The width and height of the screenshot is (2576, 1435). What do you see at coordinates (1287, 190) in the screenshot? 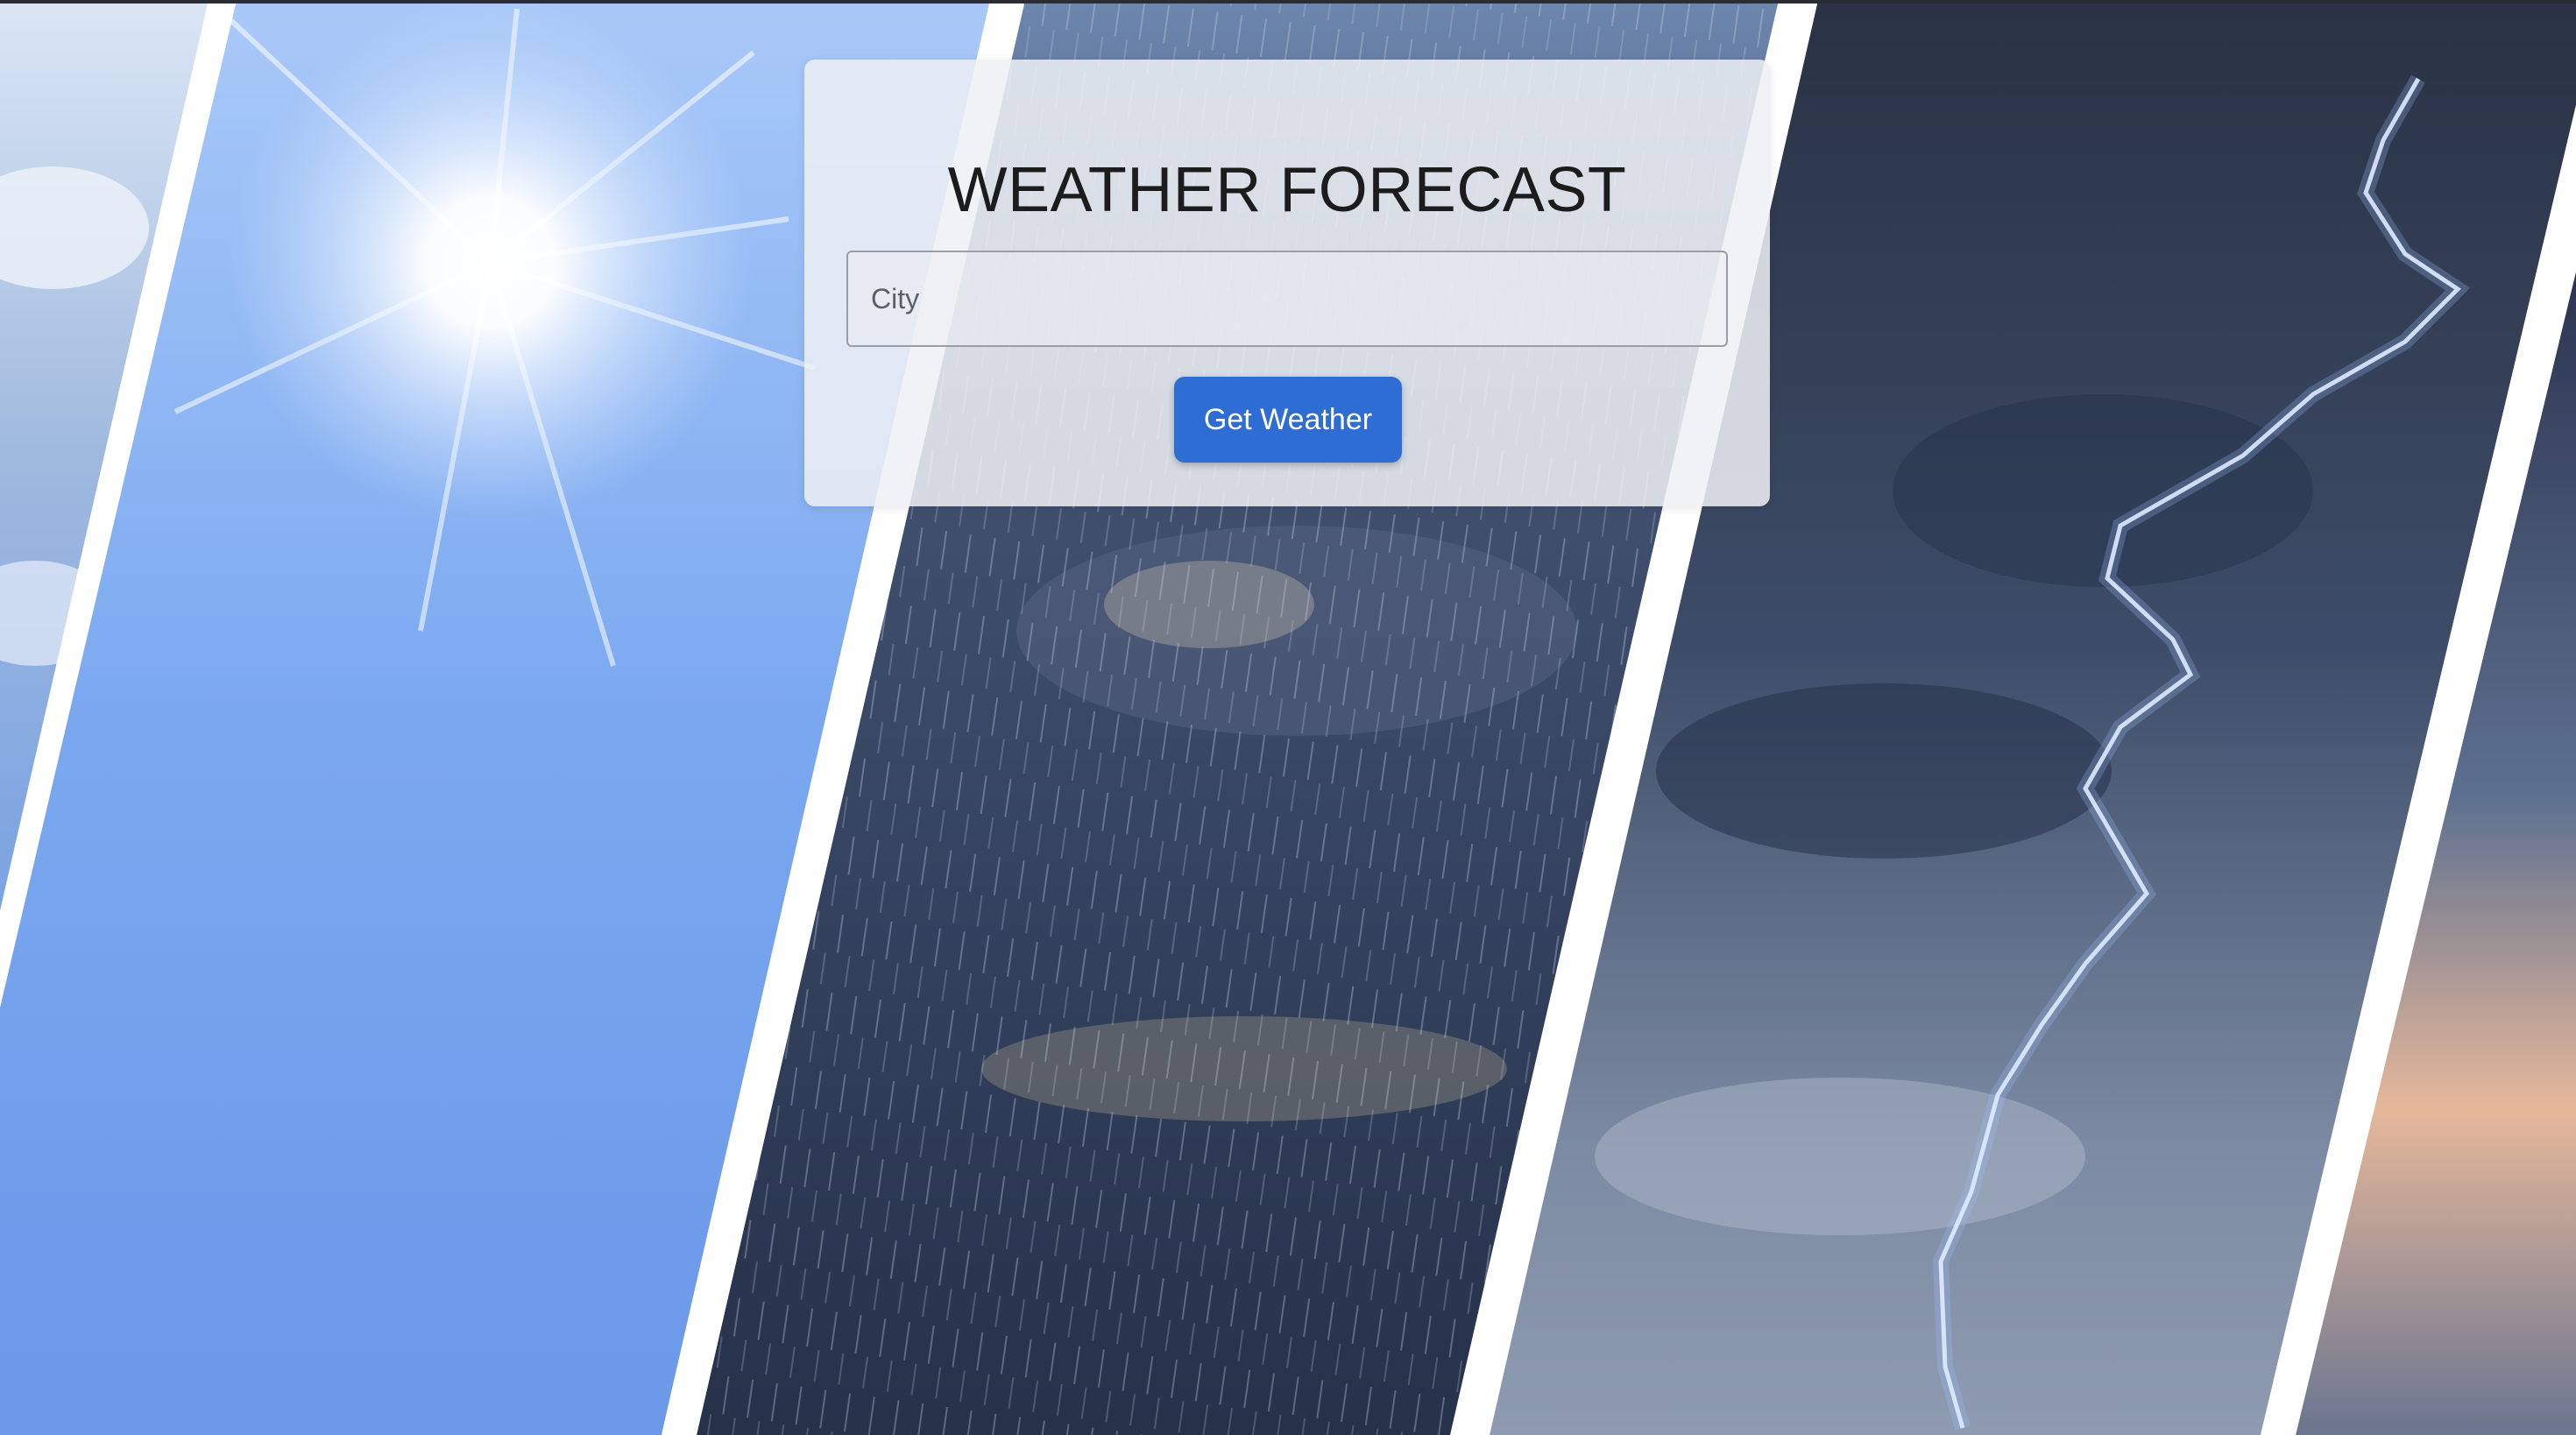
I see `page-title: WEATHER FORECAST` at bounding box center [1287, 190].